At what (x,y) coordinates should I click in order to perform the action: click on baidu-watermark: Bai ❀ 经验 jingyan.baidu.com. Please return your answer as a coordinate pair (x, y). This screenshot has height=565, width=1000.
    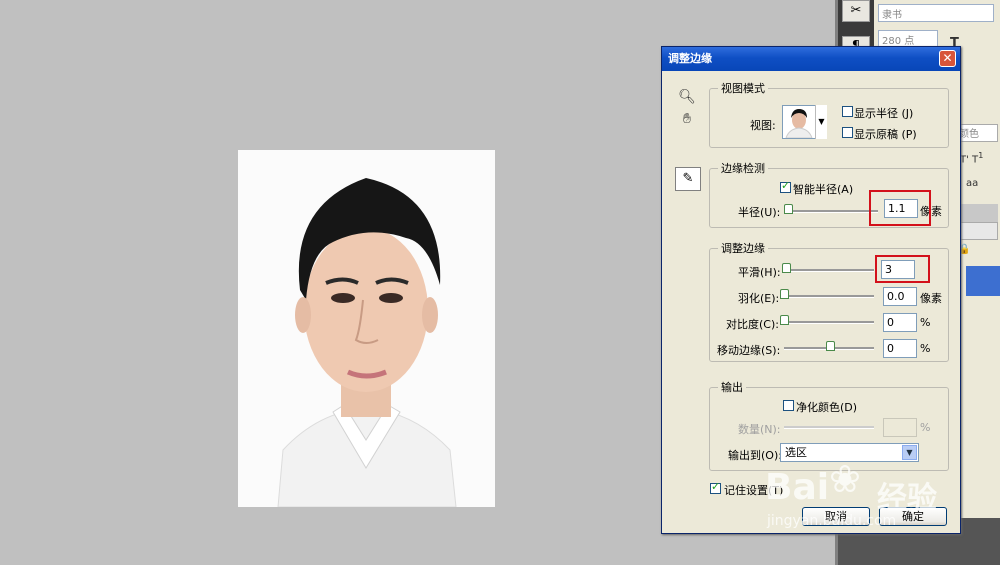
    Looking at the image, I should click on (860, 500).